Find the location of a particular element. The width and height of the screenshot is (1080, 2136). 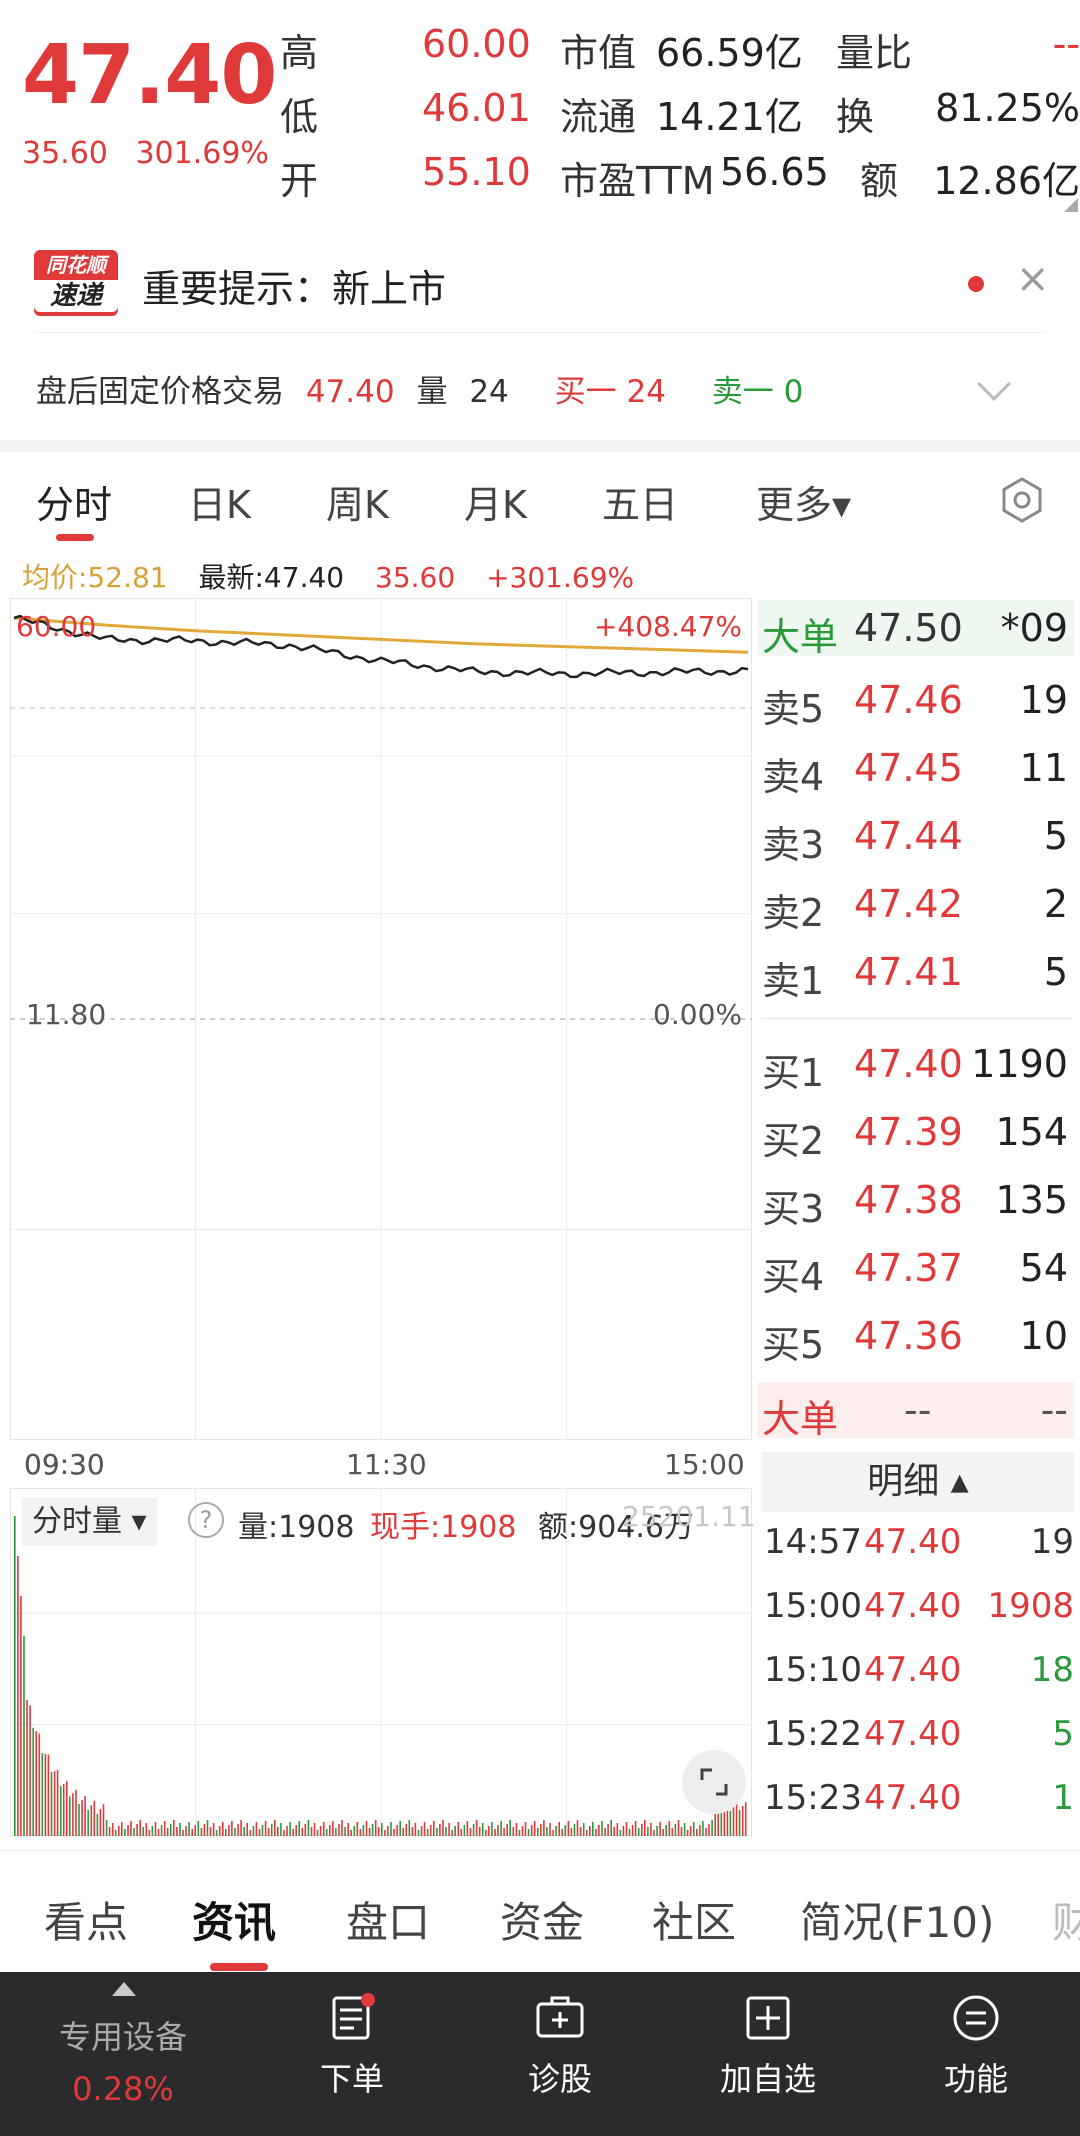

change-percent: 301.69% is located at coordinates (202, 153).